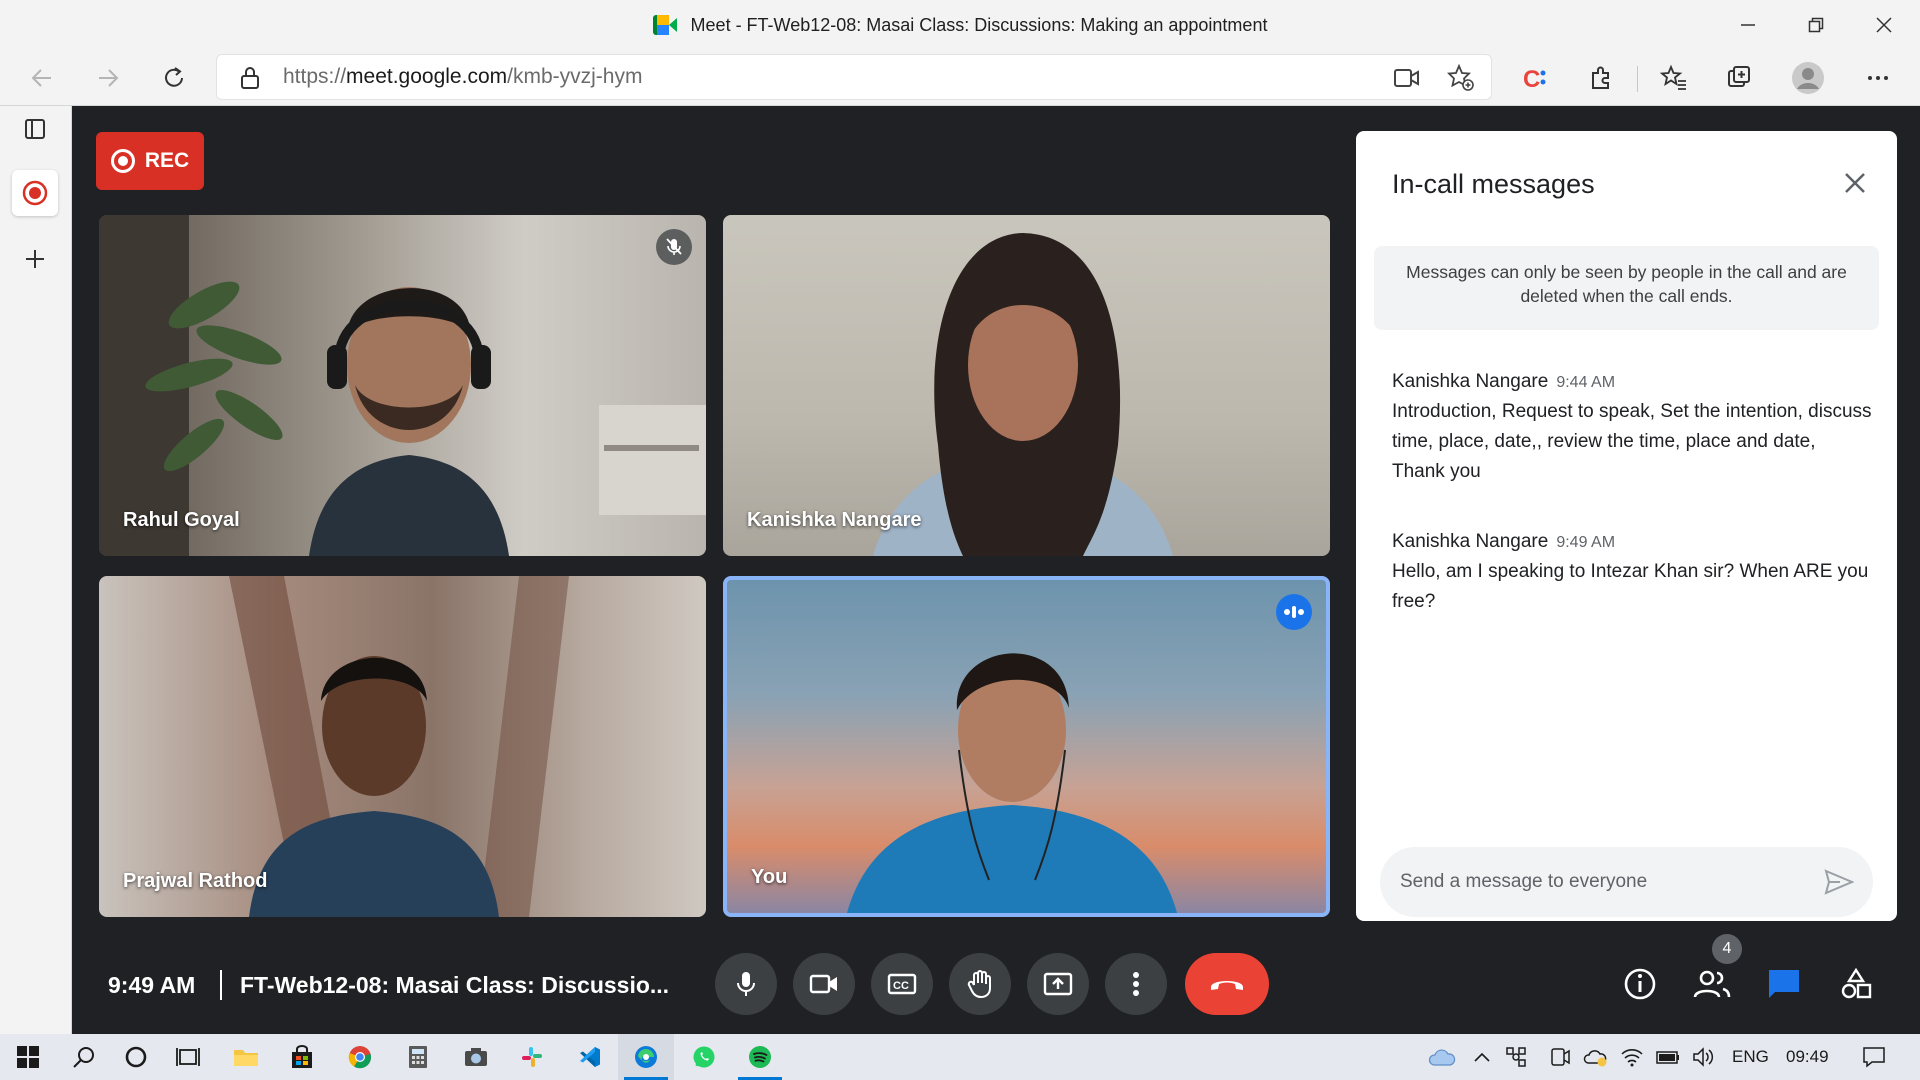 The width and height of the screenshot is (1920, 1080). Describe the element at coordinates (575, 76) in the screenshot. I see `url-path: /kmb-yvzj-hym` at that location.